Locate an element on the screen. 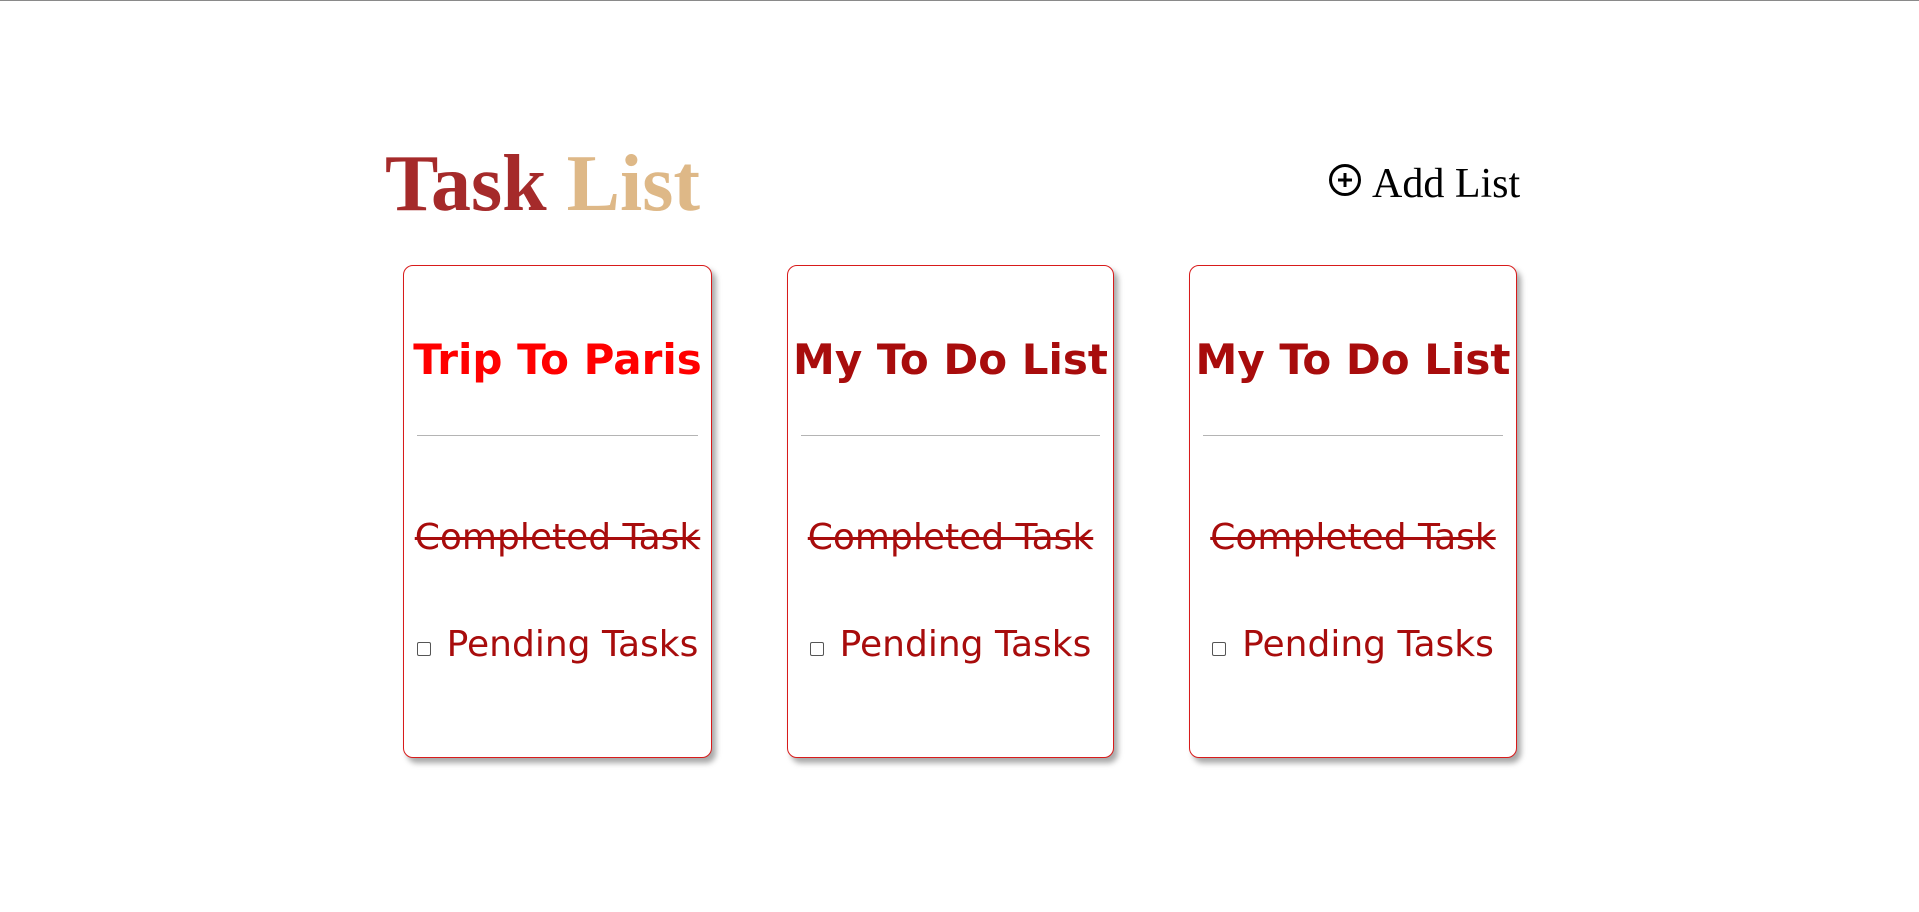  add-list-button: Add List is located at coordinates (1424, 184).